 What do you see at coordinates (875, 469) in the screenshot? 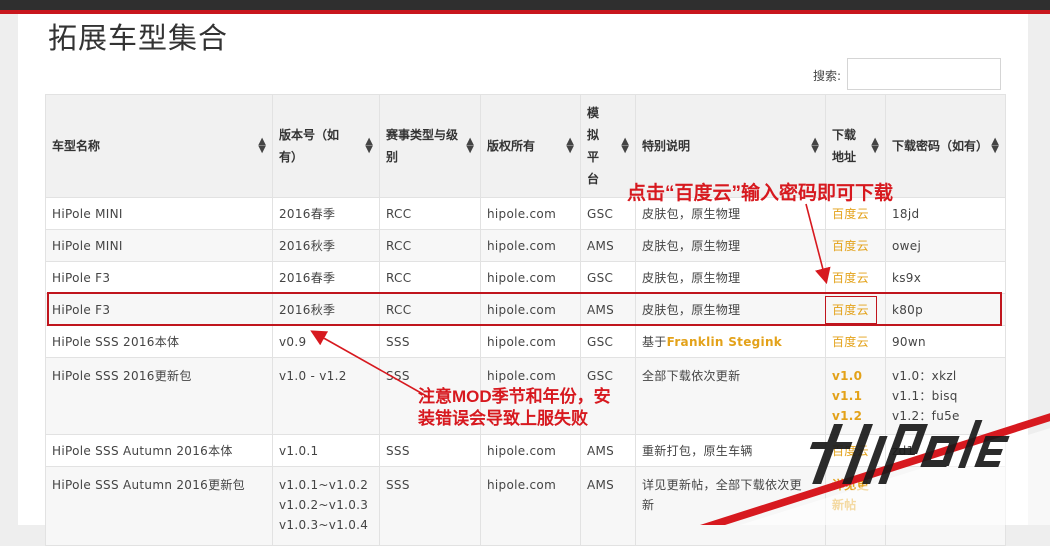
I see `hipole-watermark-logo` at bounding box center [875, 469].